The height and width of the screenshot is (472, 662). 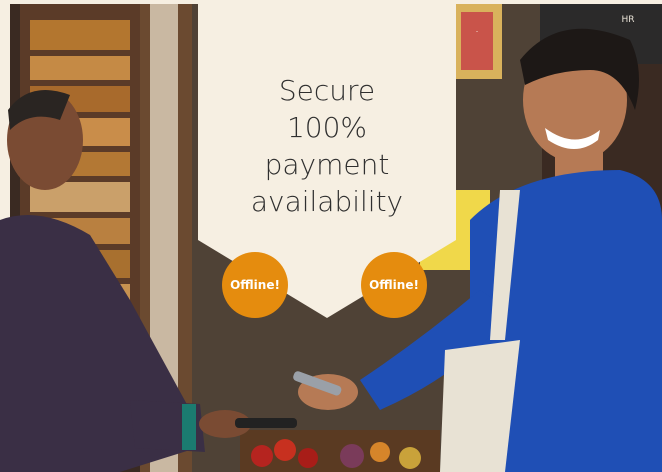 I want to click on offline-badge-right: Offline!, so click(x=394, y=285).